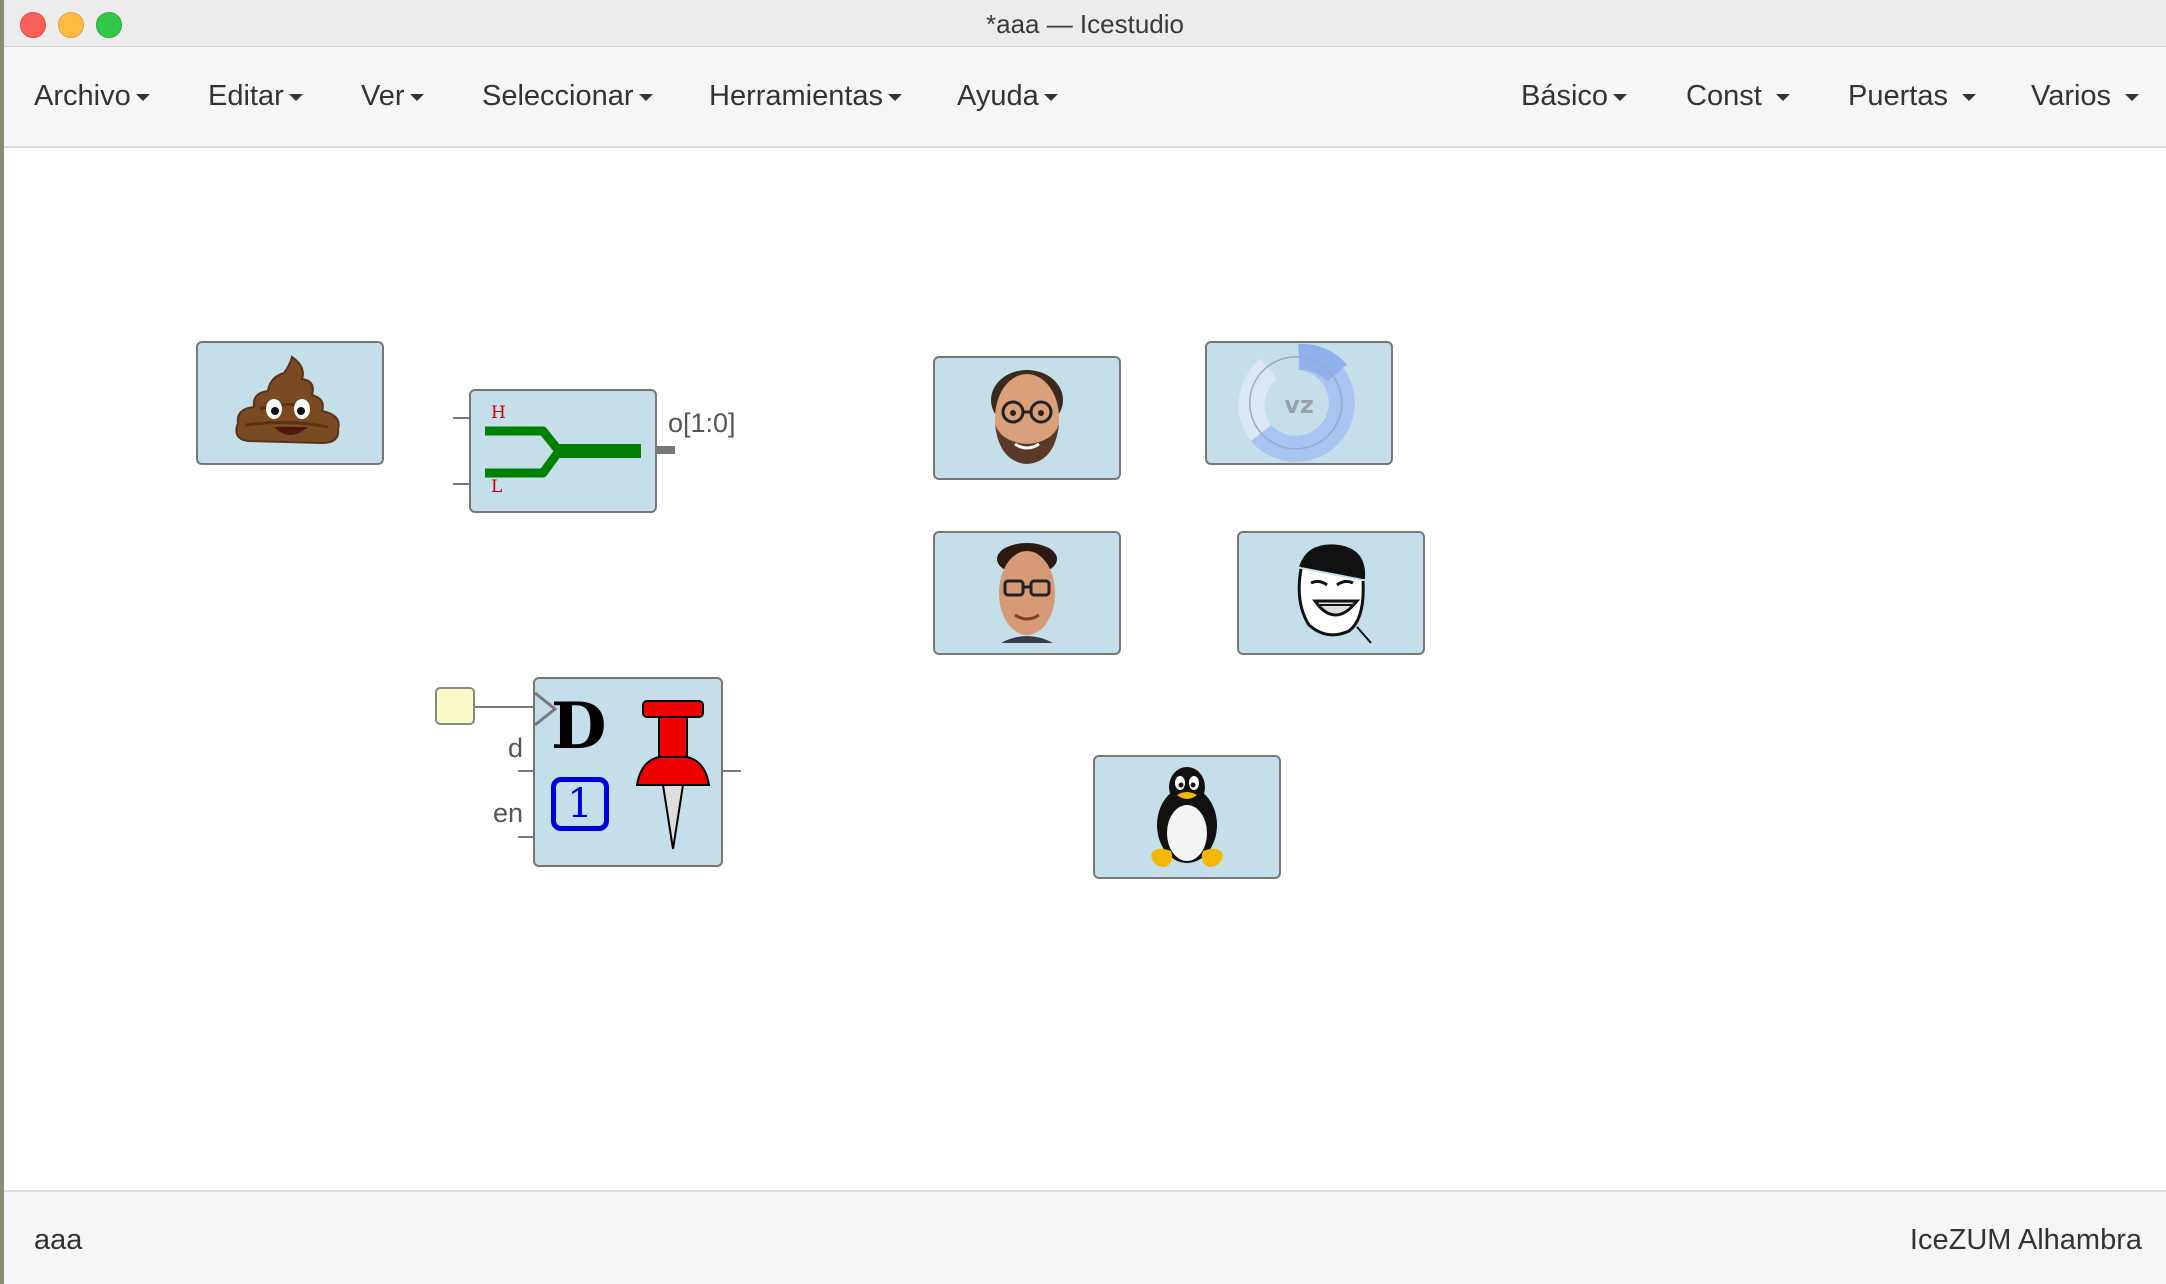 The height and width of the screenshot is (1284, 2166). I want to click on menu-puertas: Puertas, so click(1912, 96).